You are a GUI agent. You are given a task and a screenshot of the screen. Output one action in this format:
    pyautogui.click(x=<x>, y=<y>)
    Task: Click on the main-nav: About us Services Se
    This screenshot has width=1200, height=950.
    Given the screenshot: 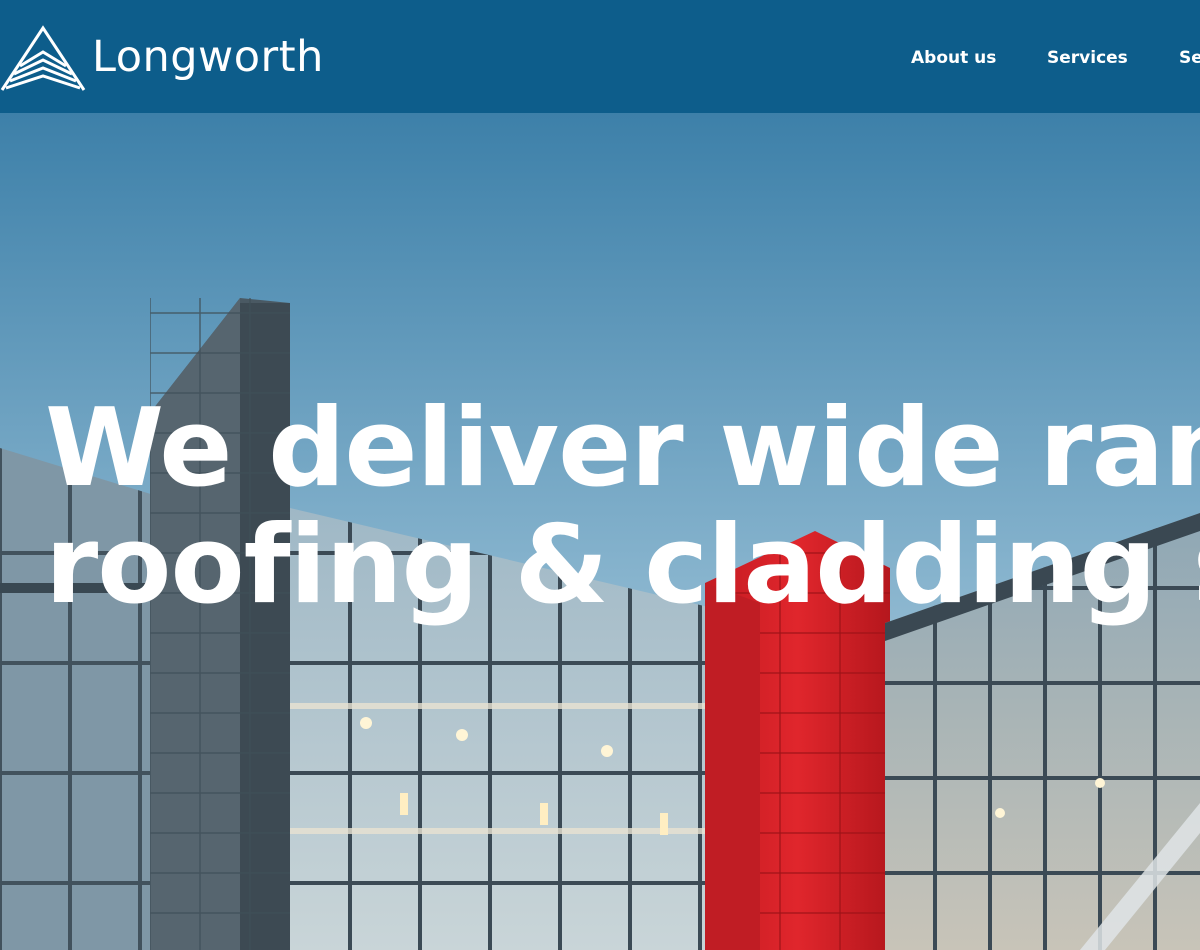 What is the action you would take?
    pyautogui.click(x=600, y=60)
    